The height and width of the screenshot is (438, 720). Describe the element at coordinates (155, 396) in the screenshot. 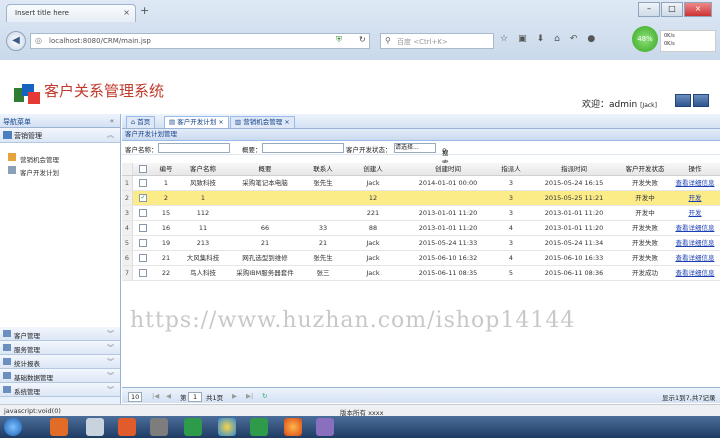

I see `first-page-icon: |◀` at that location.